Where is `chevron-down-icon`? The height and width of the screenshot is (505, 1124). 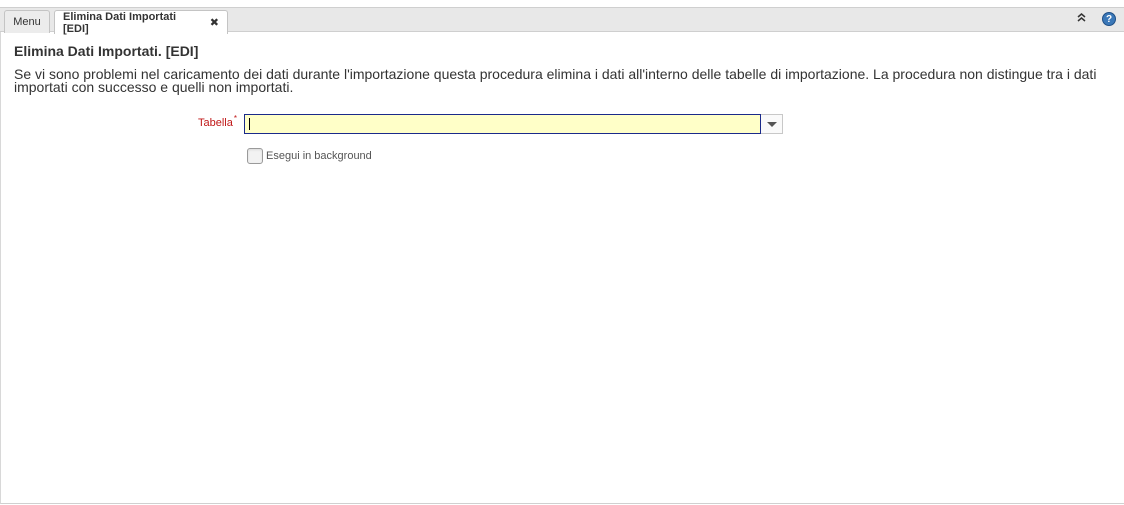
chevron-down-icon is located at coordinates (771, 124).